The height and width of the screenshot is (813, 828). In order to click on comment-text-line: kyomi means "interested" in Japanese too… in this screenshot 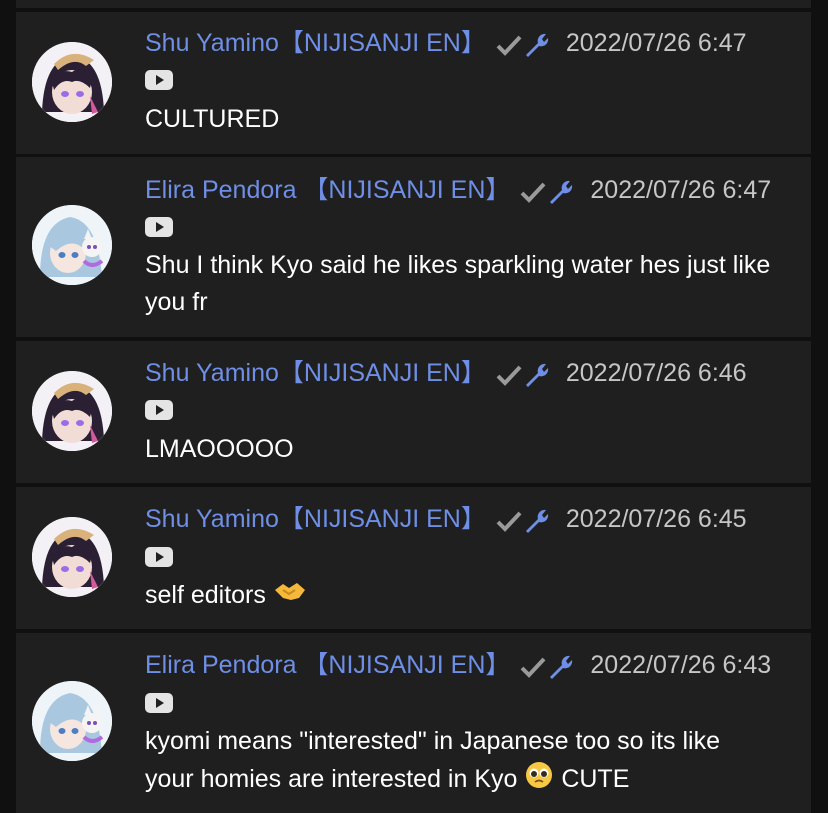, I will do `click(432, 741)`.